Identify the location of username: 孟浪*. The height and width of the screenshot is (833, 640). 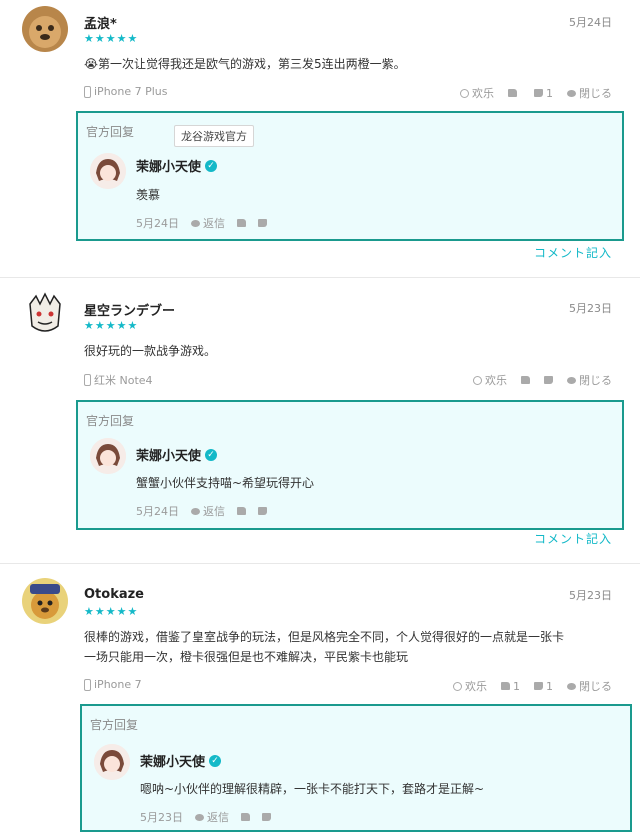
(100, 22).